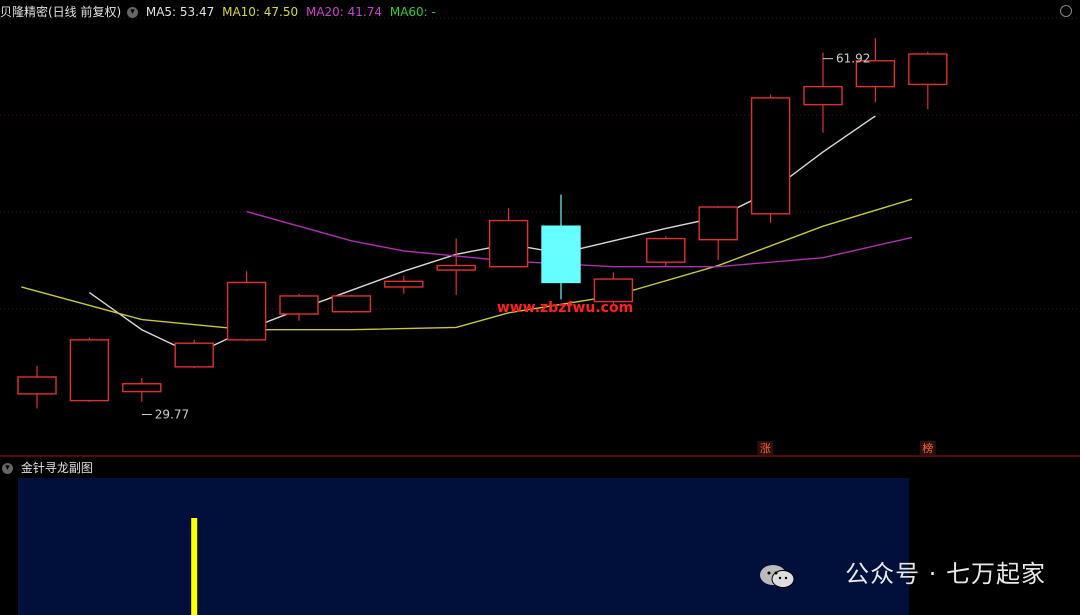 This screenshot has height=615, width=1080. Describe the element at coordinates (7, 468) in the screenshot. I see `sub-dropdown-icon: ▾` at that location.